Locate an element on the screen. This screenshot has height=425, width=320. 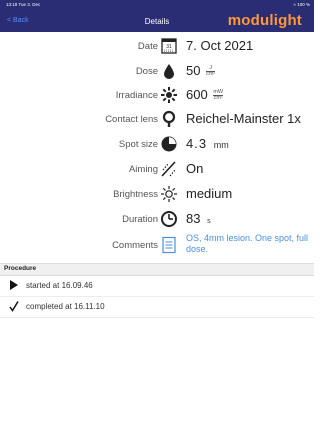
detail-value: 600 mW cm² is located at coordinates (205, 94).